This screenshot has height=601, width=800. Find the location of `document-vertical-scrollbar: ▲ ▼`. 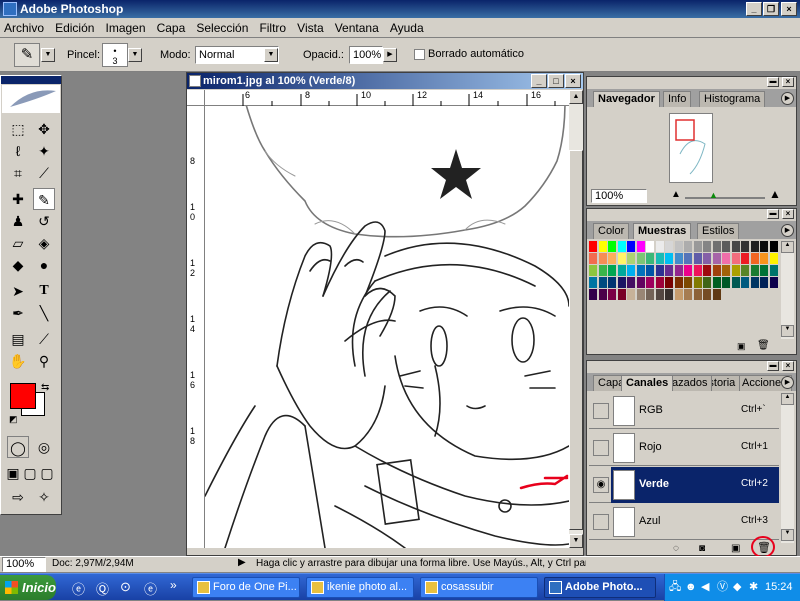

document-vertical-scrollbar: ▲ ▼ is located at coordinates (576, 319).